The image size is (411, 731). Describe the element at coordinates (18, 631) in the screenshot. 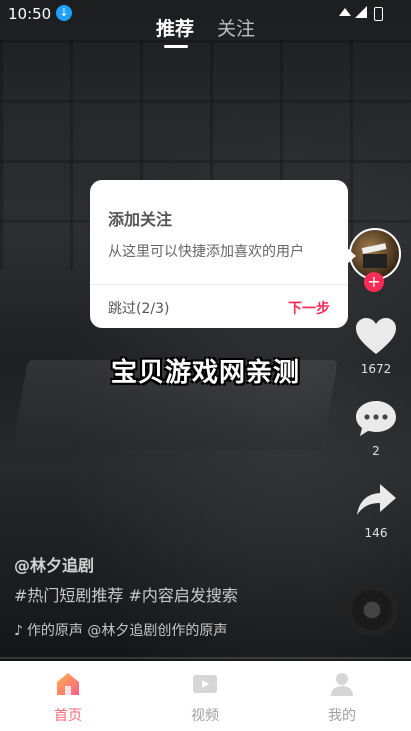

I see `music-note-icon: ♪` at that location.